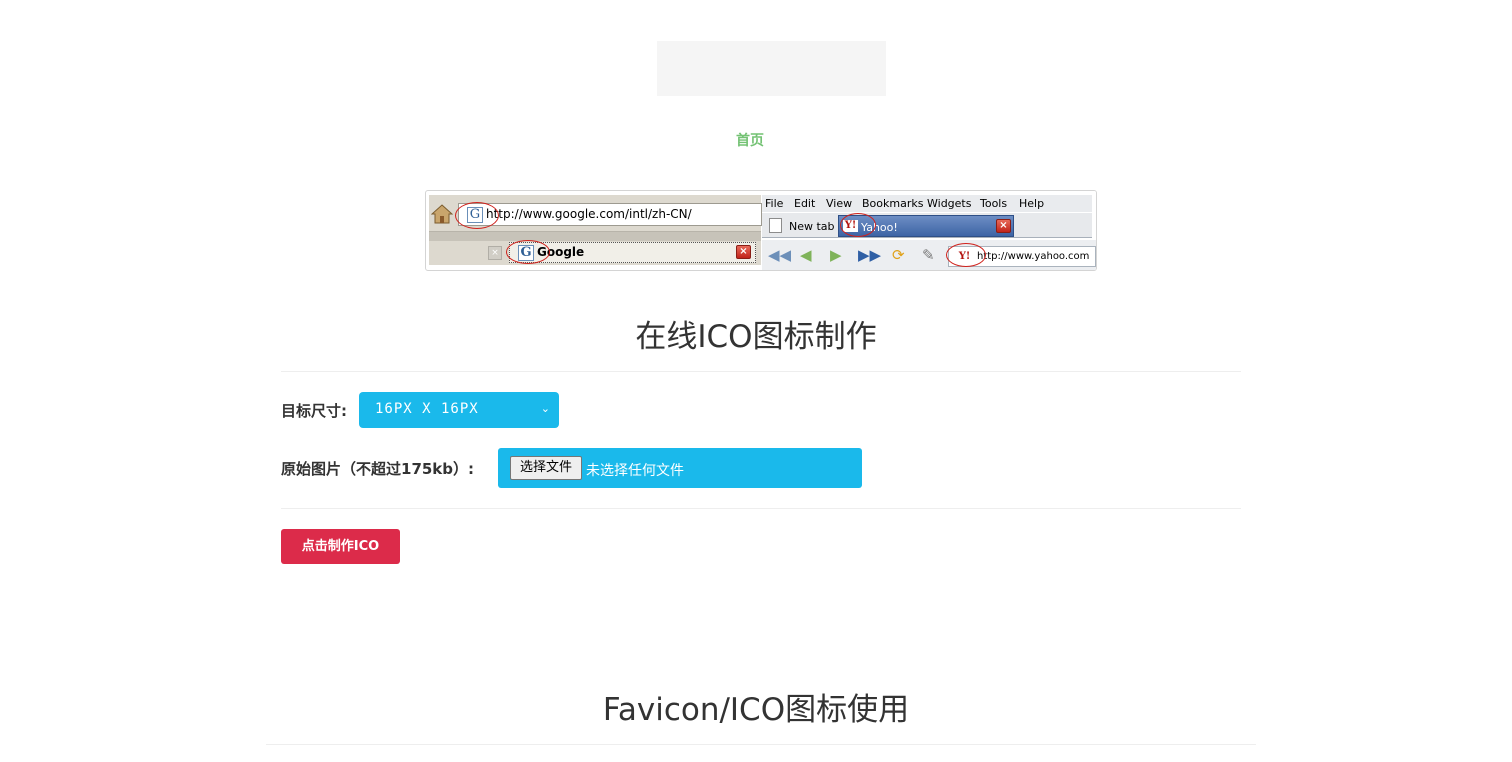 Image resolution: width=1512 pixels, height=762 pixels. Describe the element at coordinates (775, 225) in the screenshot. I see `doc-icon` at that location.